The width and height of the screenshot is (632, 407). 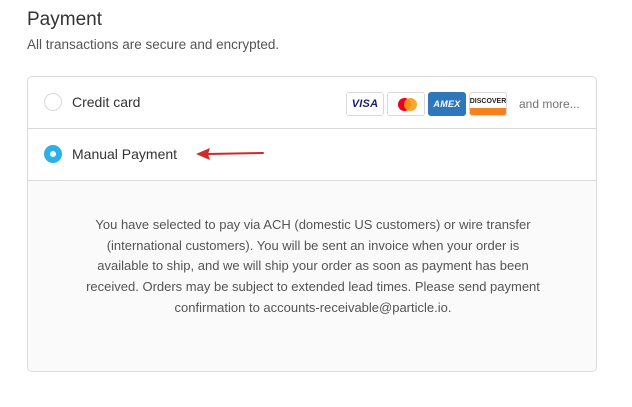 I want to click on annotation-arrow-icon, so click(x=230, y=154).